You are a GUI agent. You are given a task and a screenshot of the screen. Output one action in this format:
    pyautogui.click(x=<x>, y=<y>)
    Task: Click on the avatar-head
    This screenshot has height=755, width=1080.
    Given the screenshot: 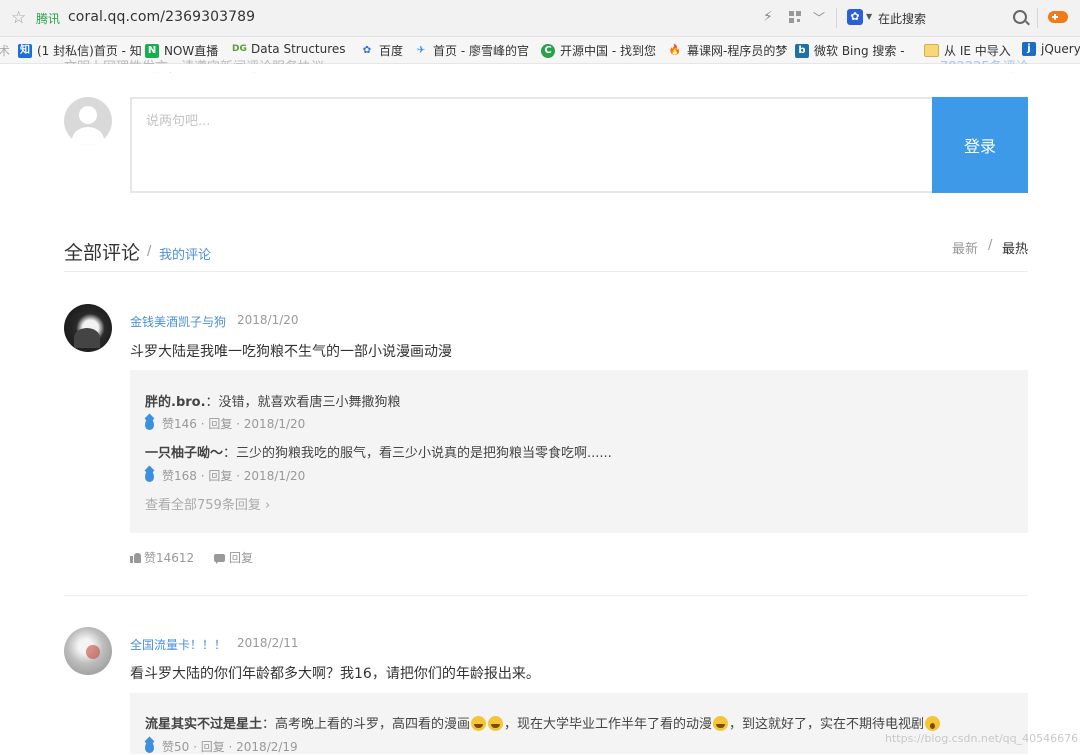 What is the action you would take?
    pyautogui.click(x=88, y=115)
    